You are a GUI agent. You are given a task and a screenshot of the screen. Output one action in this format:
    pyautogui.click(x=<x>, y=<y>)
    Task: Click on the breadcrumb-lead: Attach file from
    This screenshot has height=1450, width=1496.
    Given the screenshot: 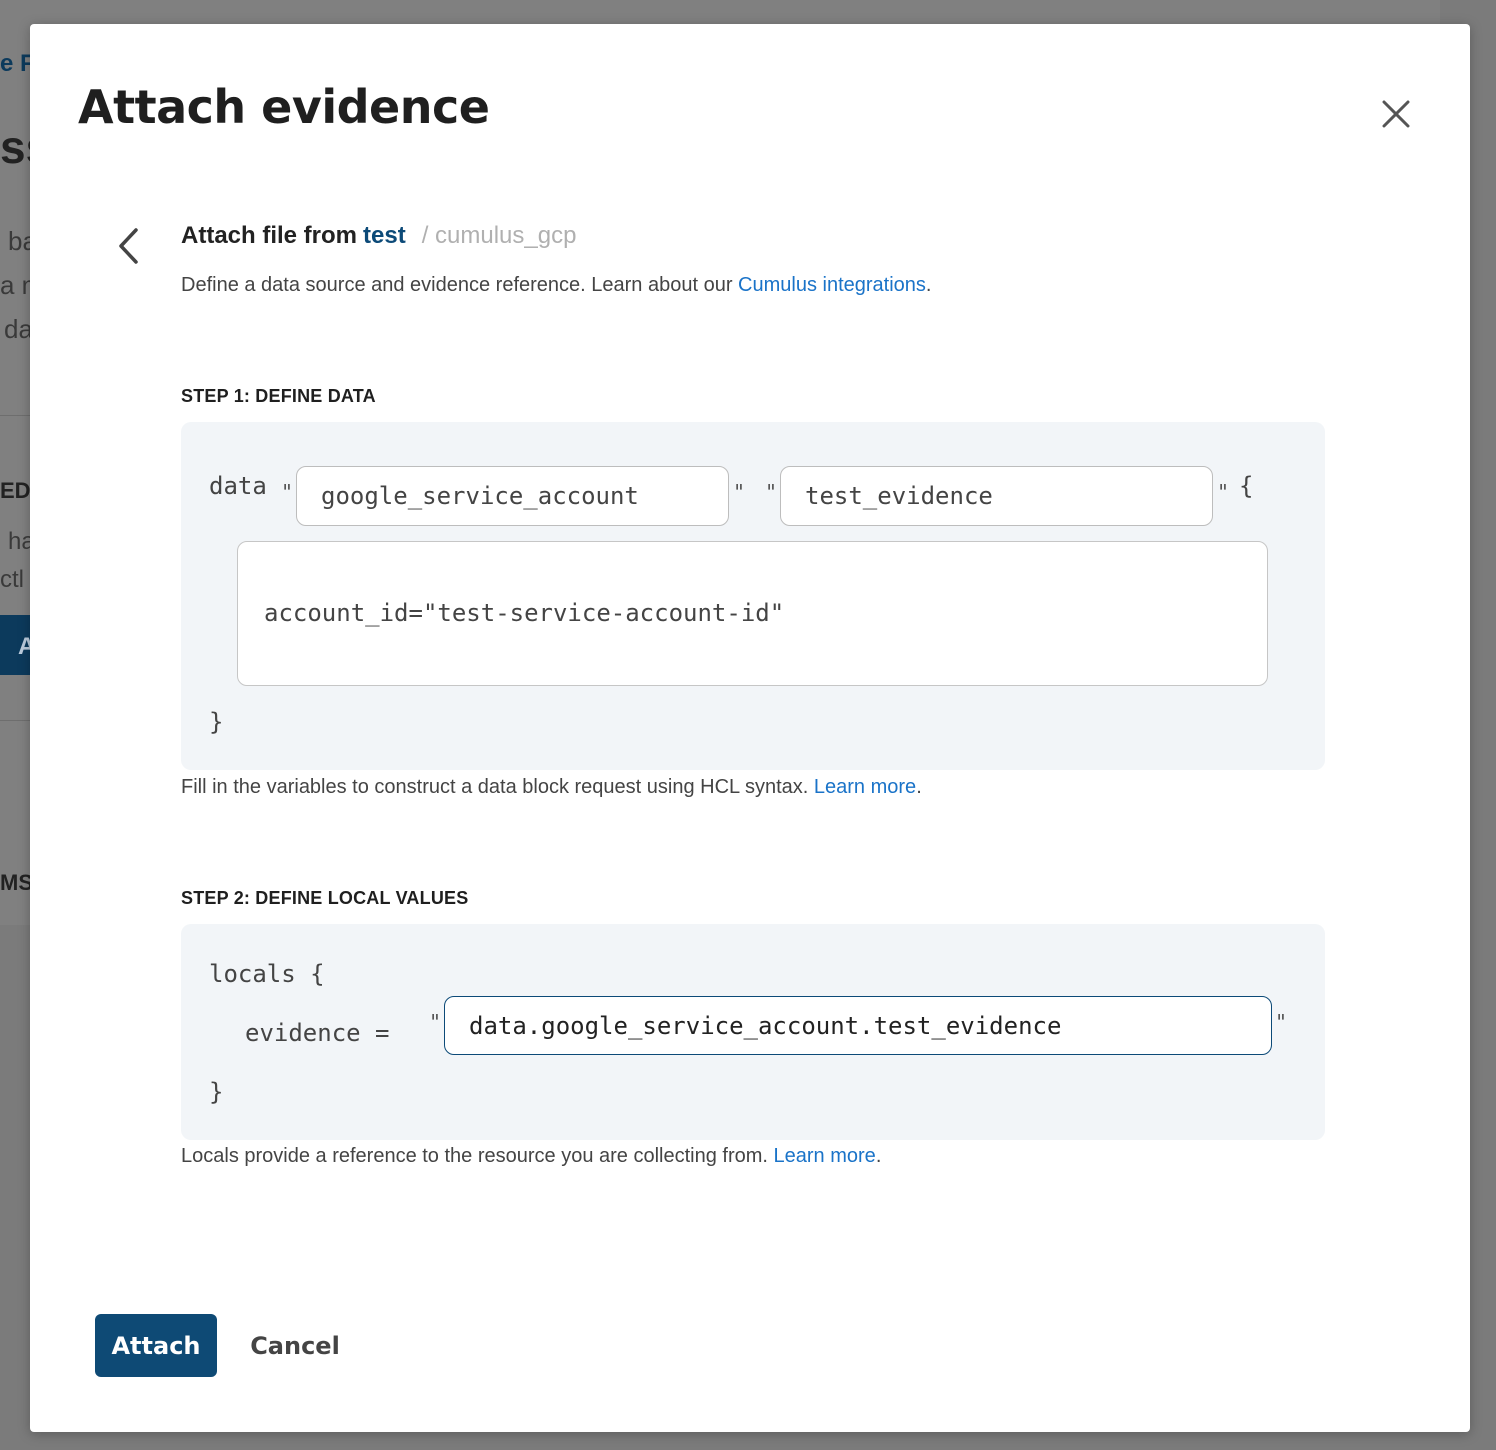 What is the action you would take?
    pyautogui.click(x=269, y=235)
    